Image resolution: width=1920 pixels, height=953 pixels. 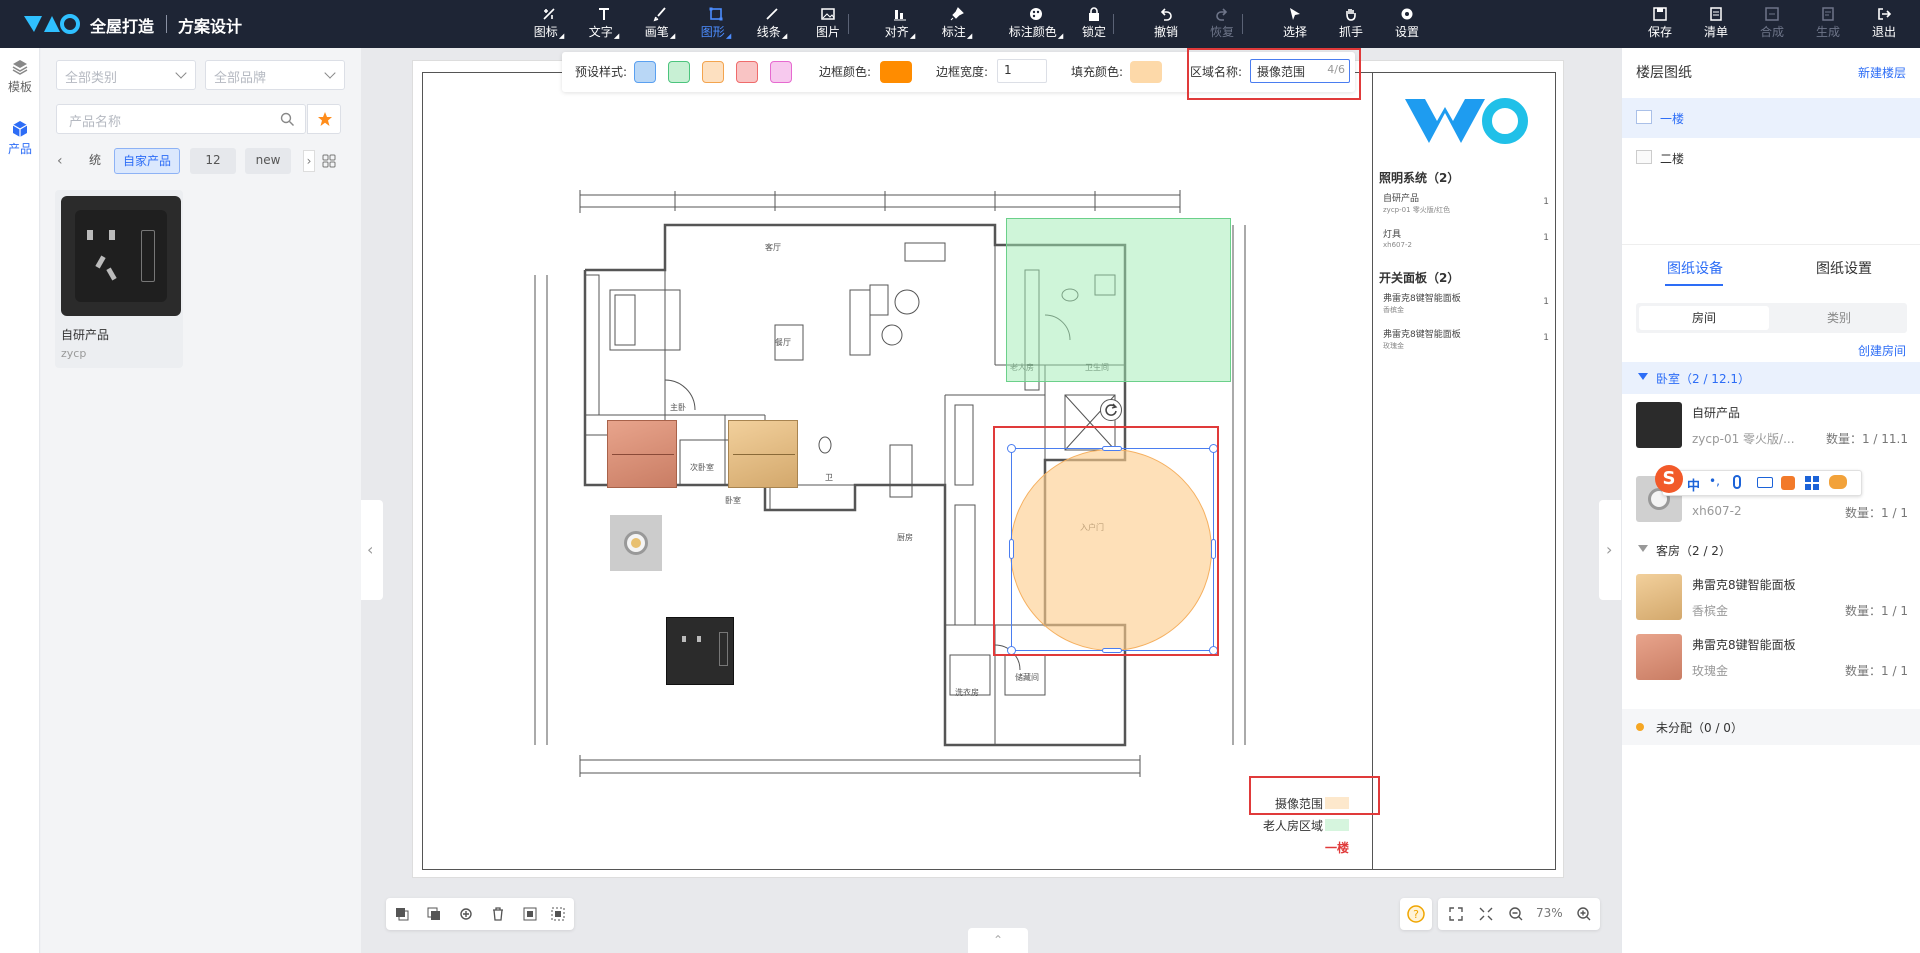 I want to click on mascot-icon, so click(x=1838, y=482).